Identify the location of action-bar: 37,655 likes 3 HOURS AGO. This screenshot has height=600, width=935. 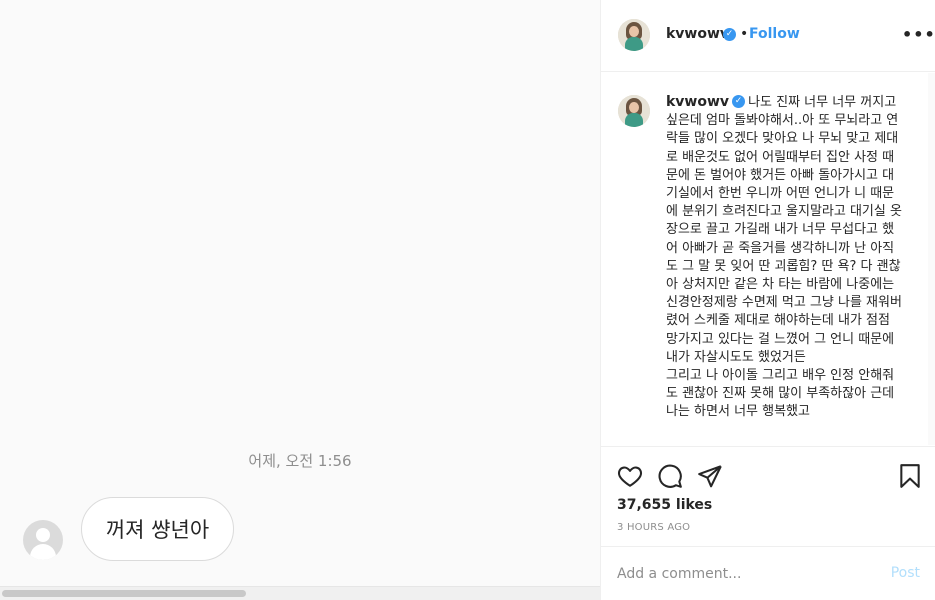
(768, 496).